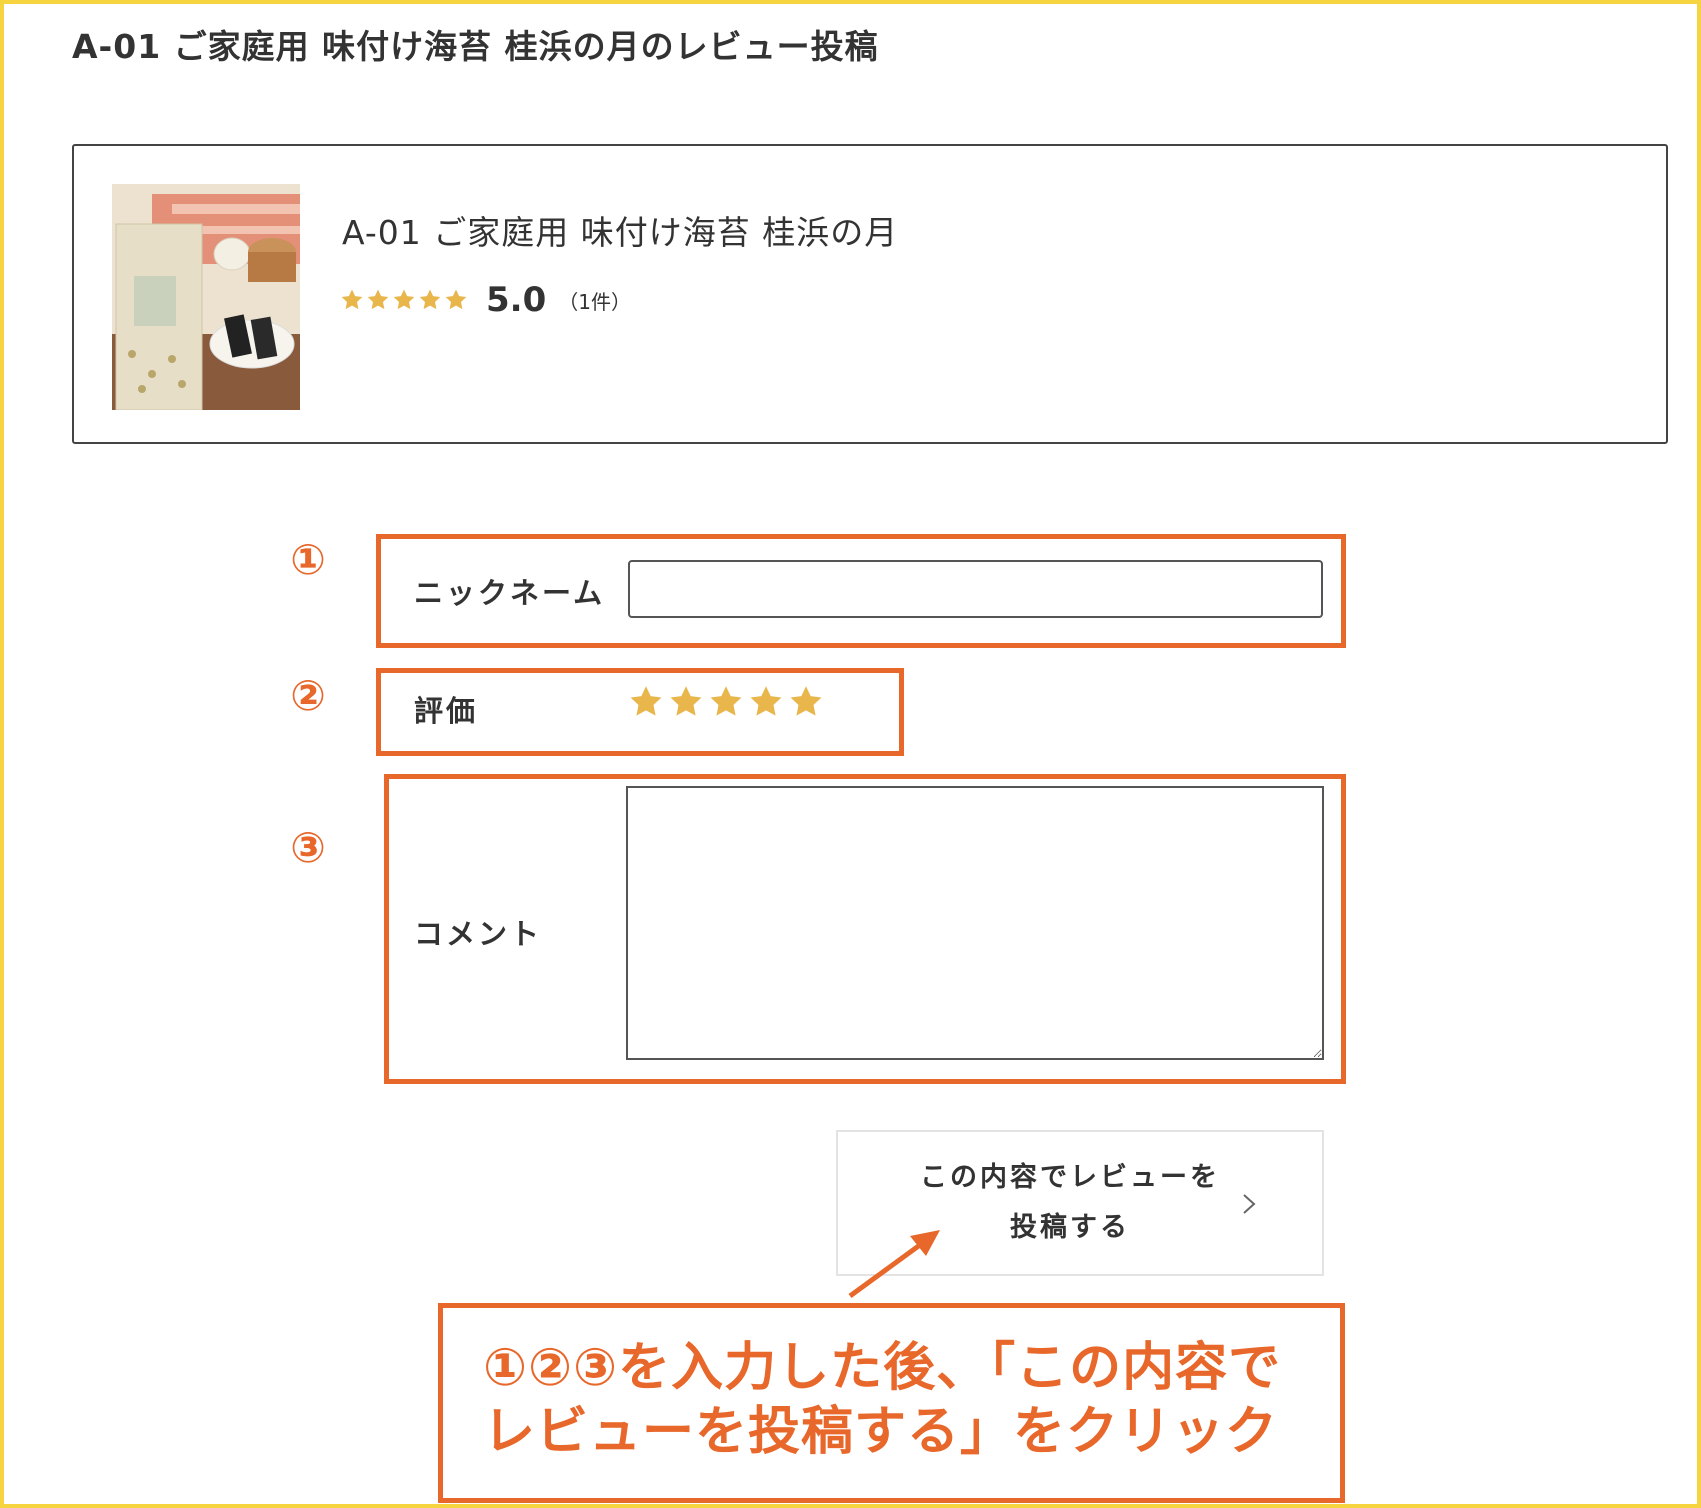 The height and width of the screenshot is (1508, 1701). I want to click on rating-stars-input, so click(726, 702).